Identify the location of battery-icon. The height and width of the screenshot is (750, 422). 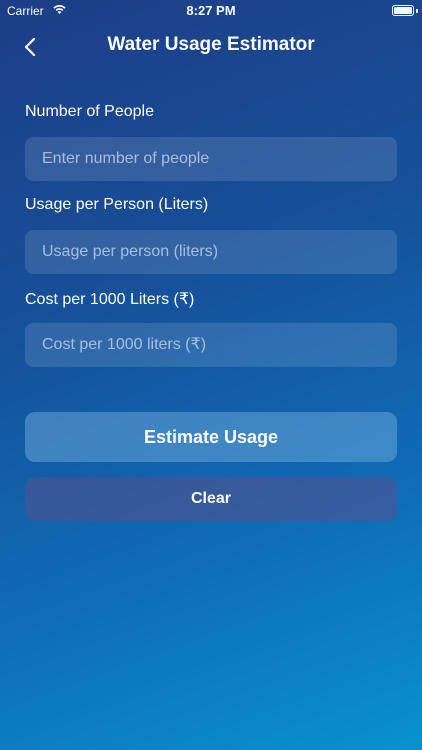
(403, 10).